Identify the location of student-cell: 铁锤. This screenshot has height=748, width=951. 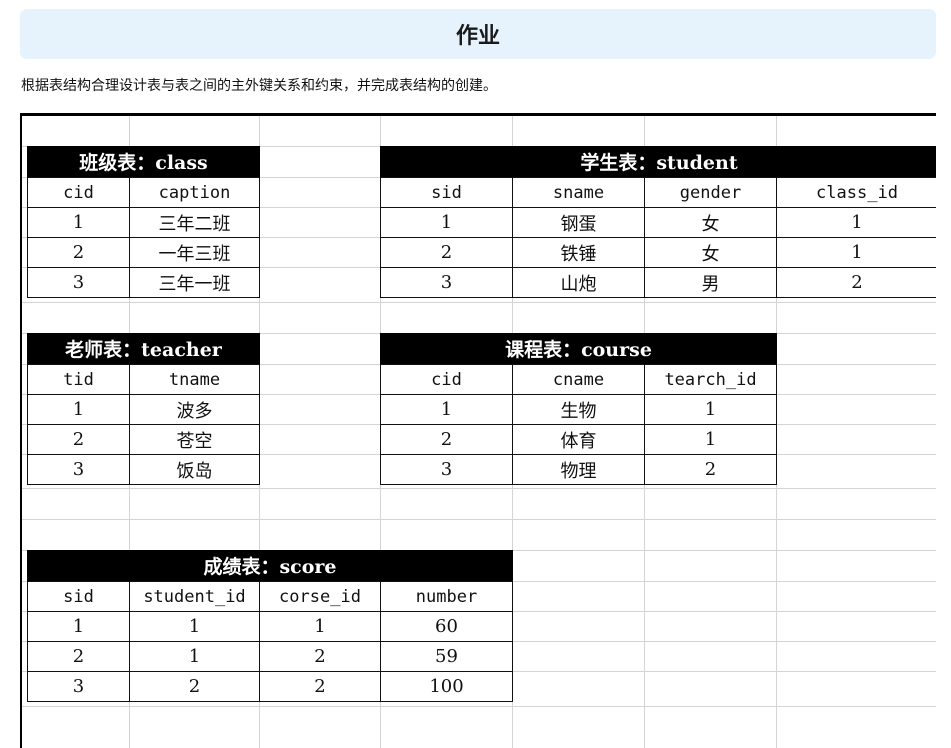
(578, 252).